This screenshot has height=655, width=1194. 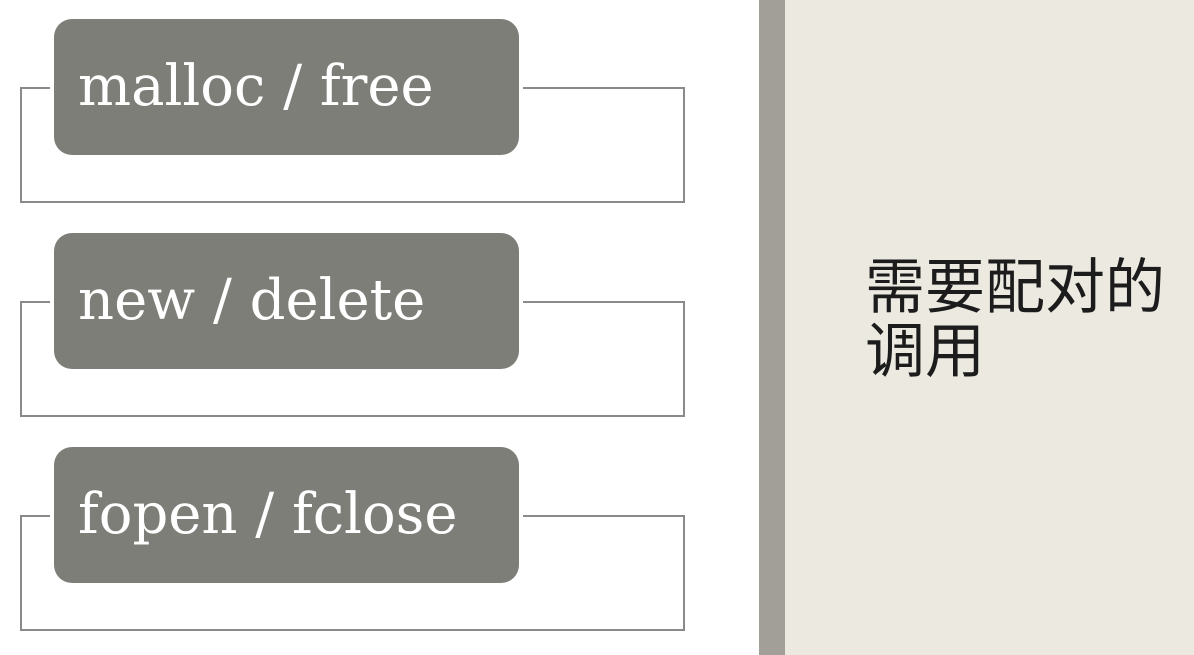 I want to click on pair-label: fopen / fclose, so click(x=268, y=514).